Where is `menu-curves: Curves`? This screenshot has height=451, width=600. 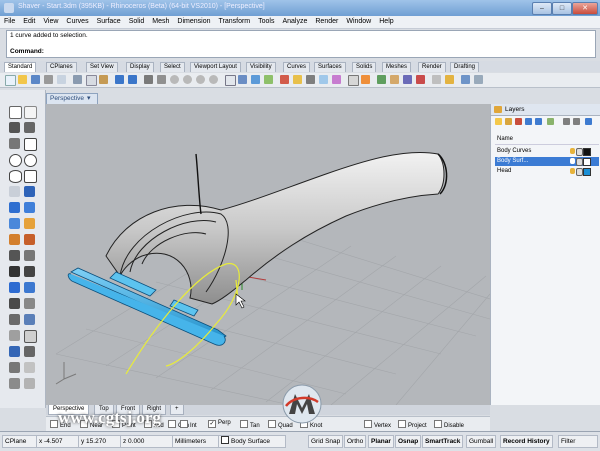
menu-curves: Curves is located at coordinates (77, 22).